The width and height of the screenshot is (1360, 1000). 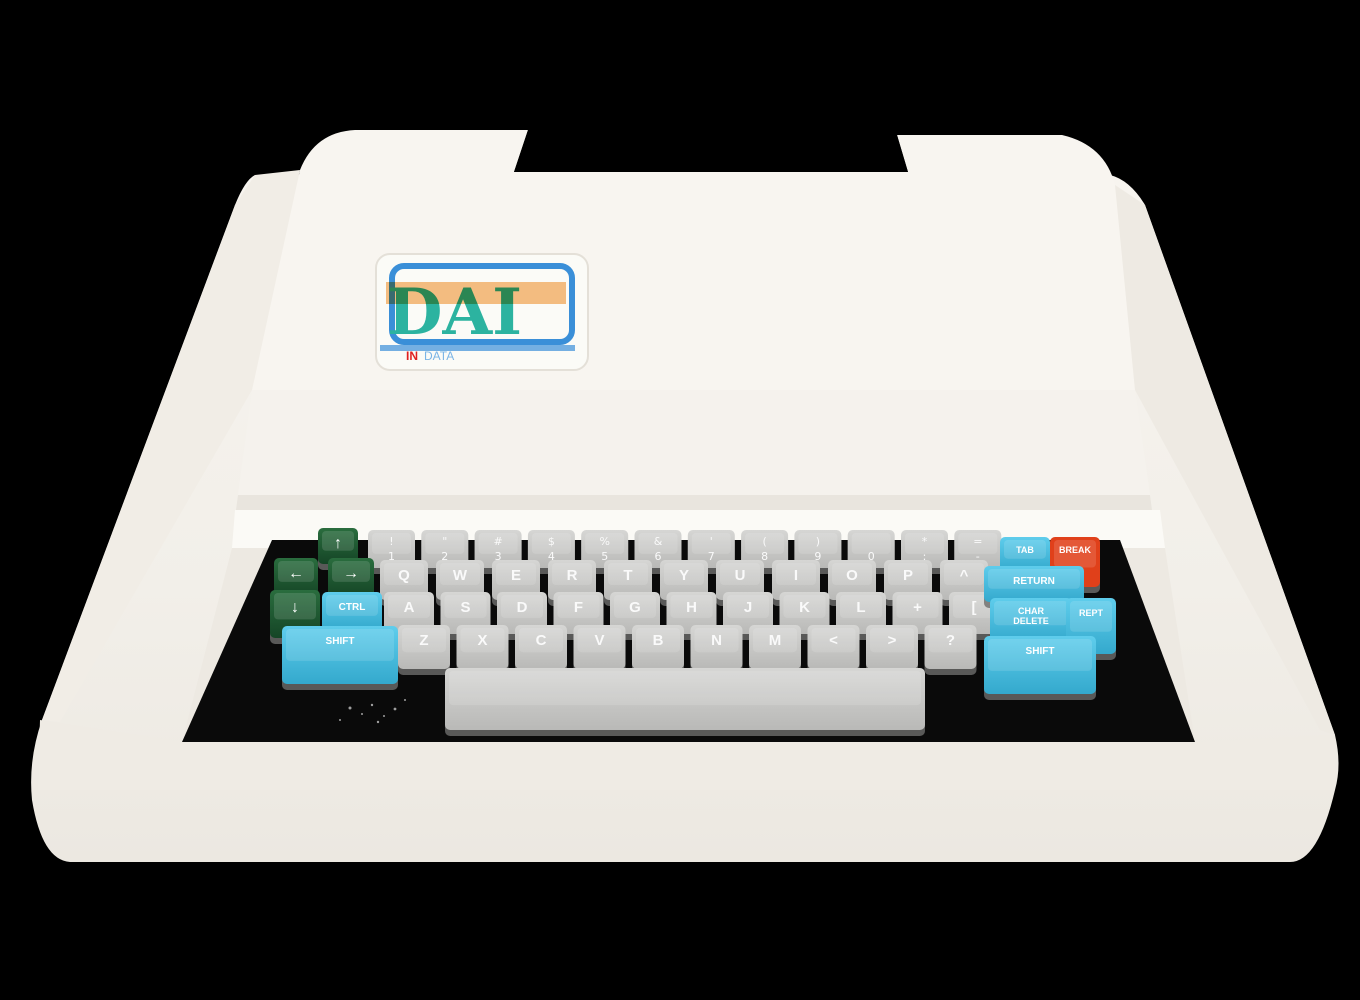 What do you see at coordinates (658, 640) in the screenshot?
I see `key-4-z-row-label: B` at bounding box center [658, 640].